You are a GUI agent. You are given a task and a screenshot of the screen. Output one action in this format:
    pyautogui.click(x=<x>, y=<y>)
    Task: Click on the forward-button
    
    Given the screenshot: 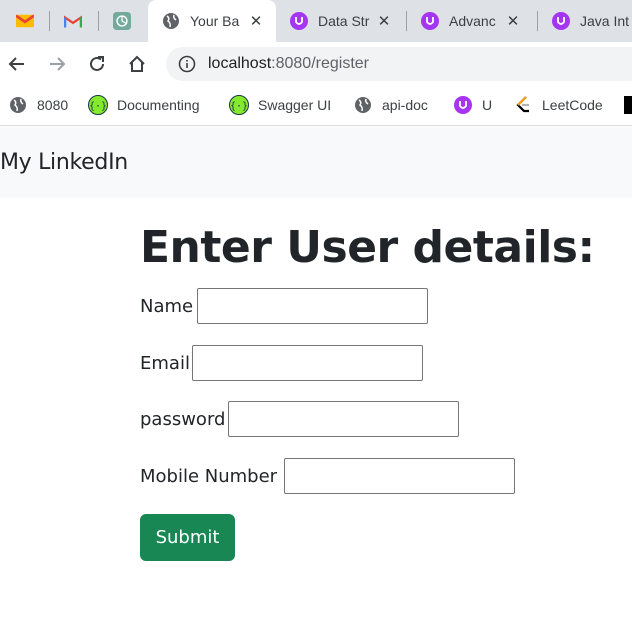 What is the action you would take?
    pyautogui.click(x=57, y=64)
    